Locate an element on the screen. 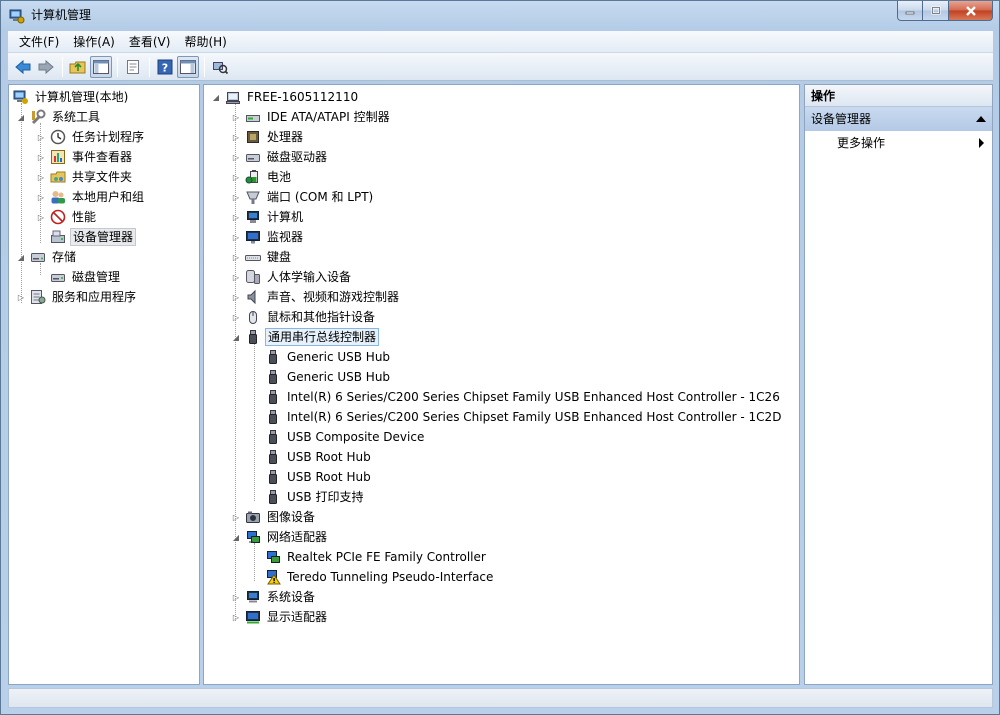  device-usb-print-support: USB 打印支持 is located at coordinates (307, 497).